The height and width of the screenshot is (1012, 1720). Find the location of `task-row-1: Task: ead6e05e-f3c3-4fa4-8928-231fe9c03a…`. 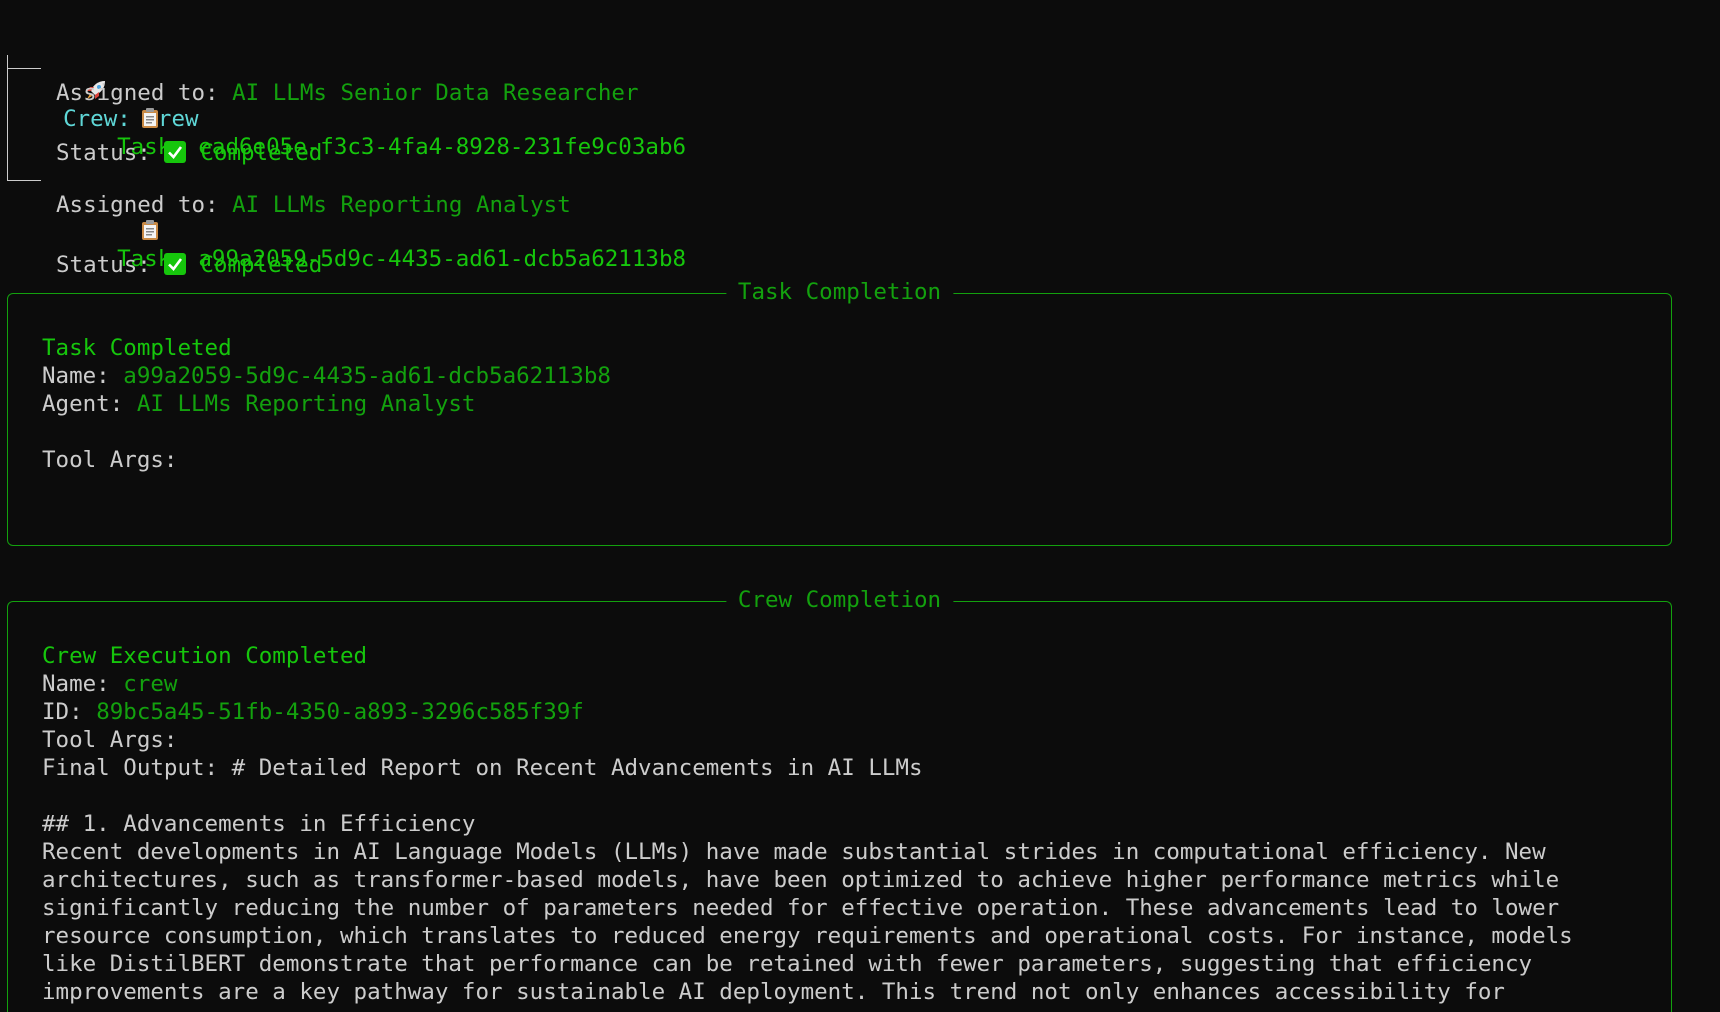

task-row-1: Task: ead6e05e-f3c3-4fa4-8928-231fe9c03a… is located at coordinates (372, 105).